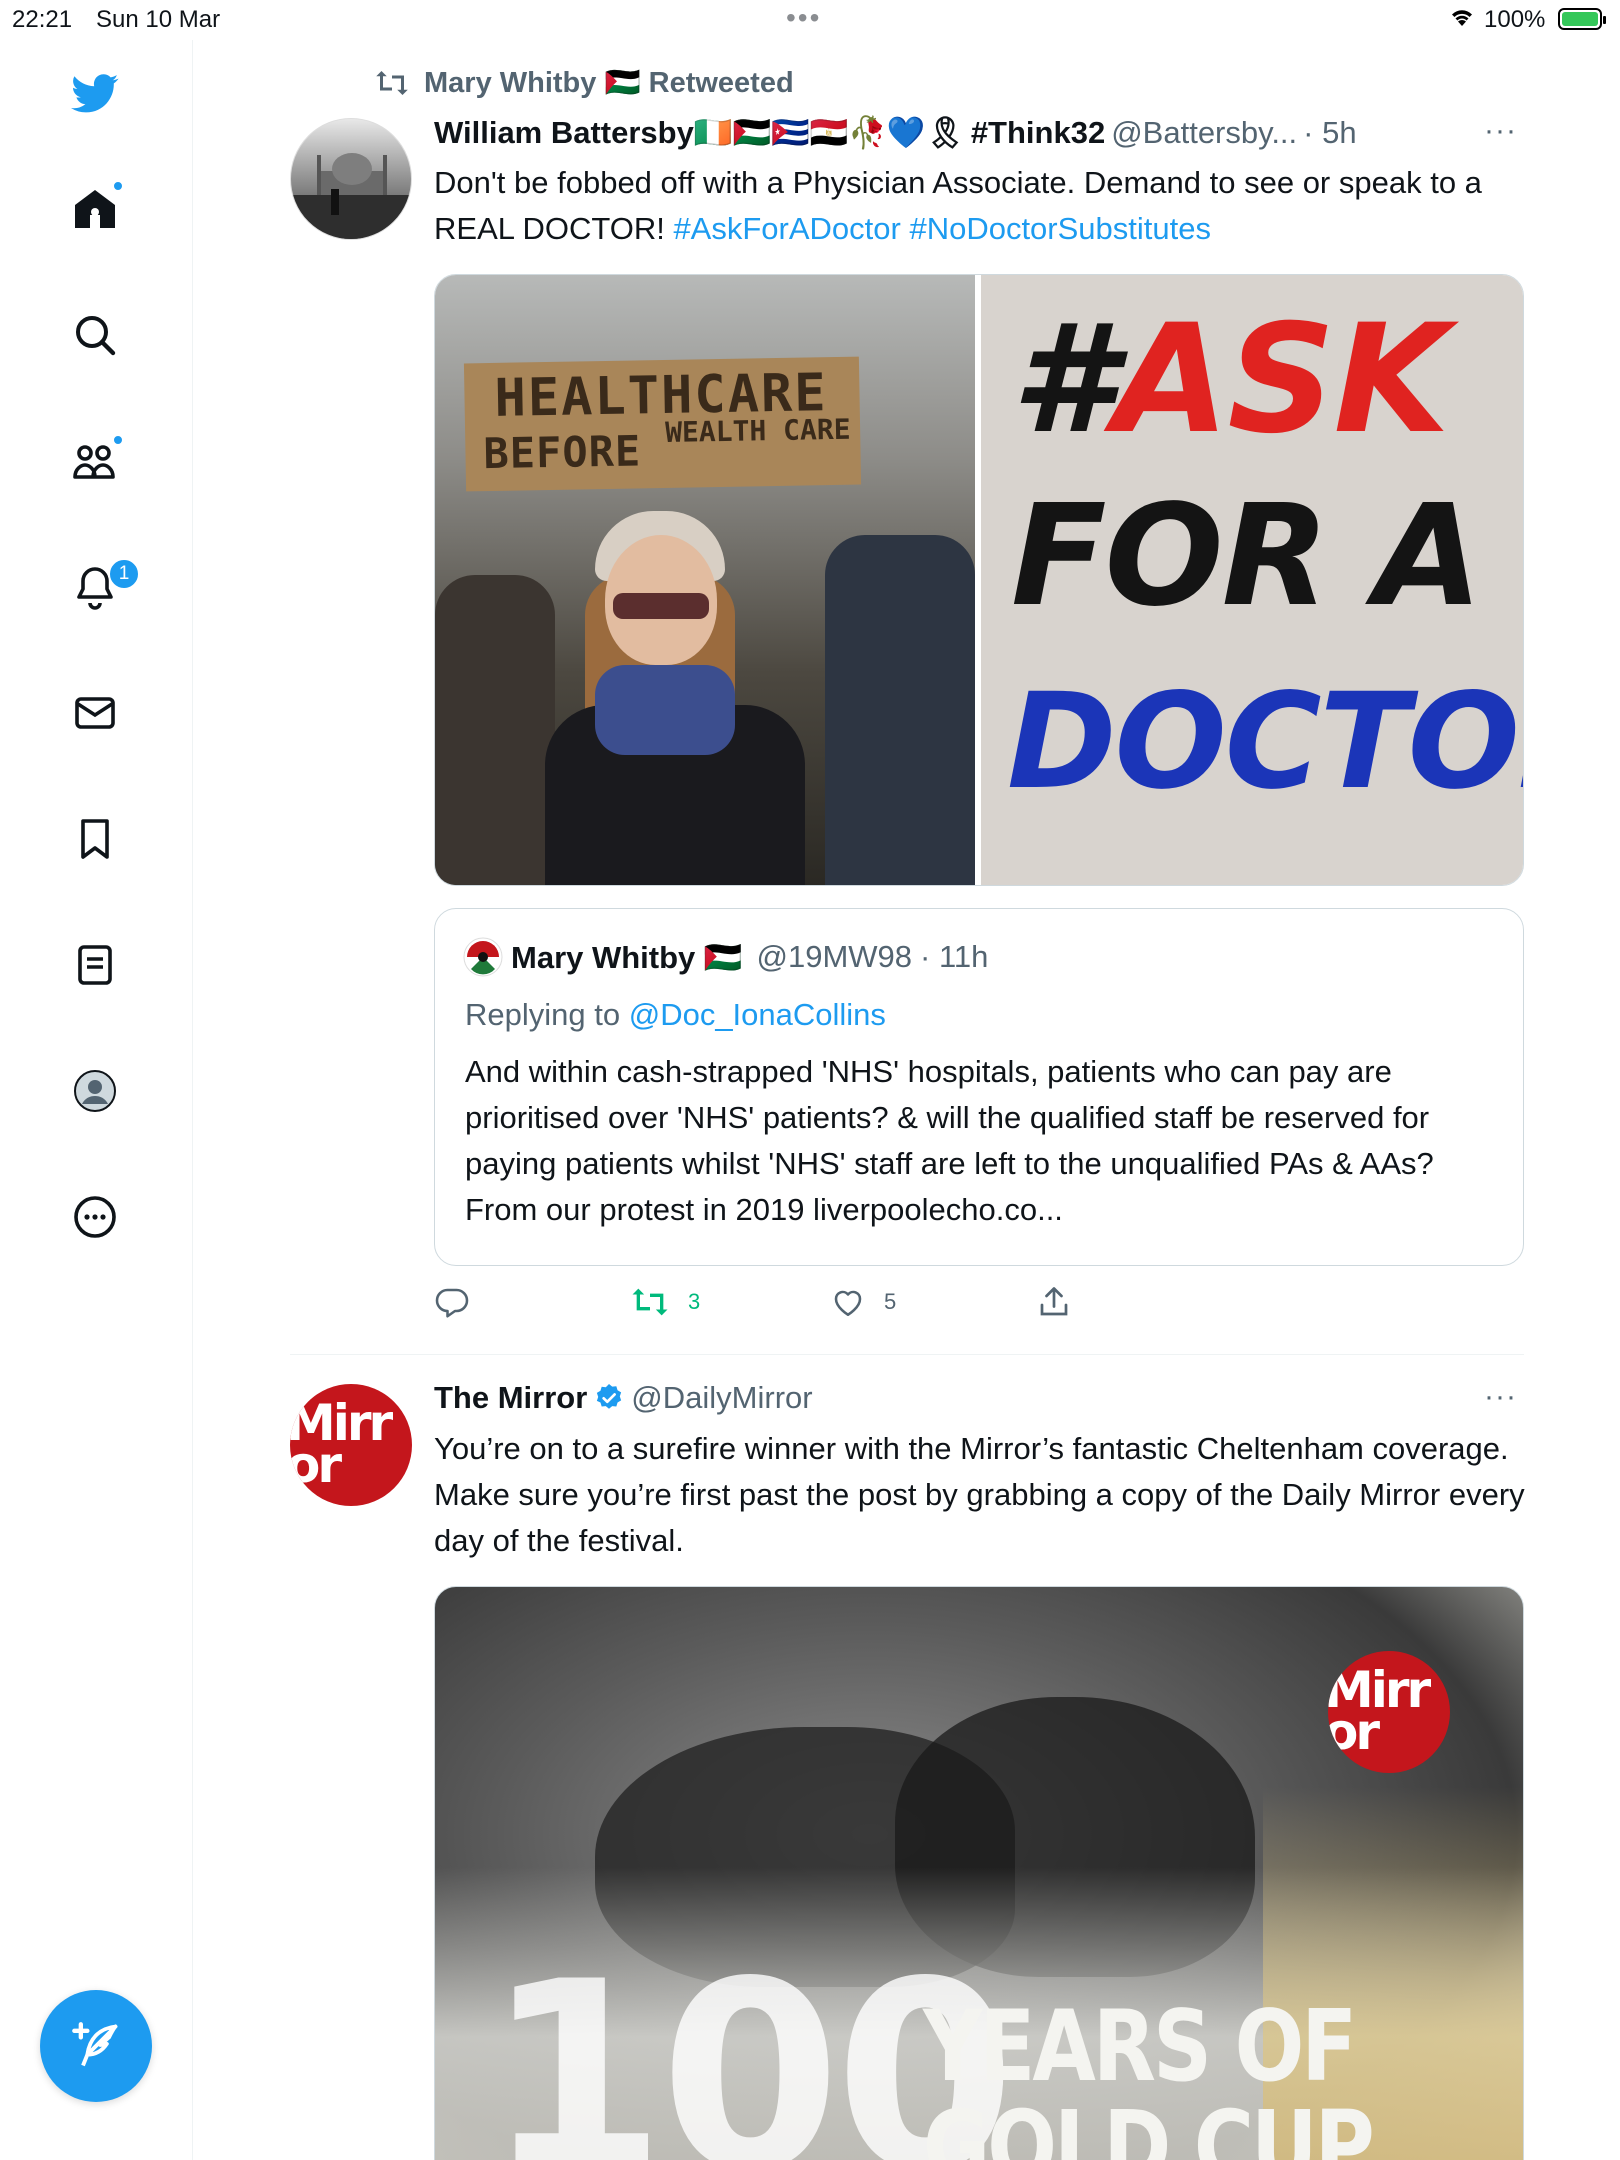  Describe the element at coordinates (351, 1445) in the screenshot. I see `avatar-mirror: Mirr or` at that location.